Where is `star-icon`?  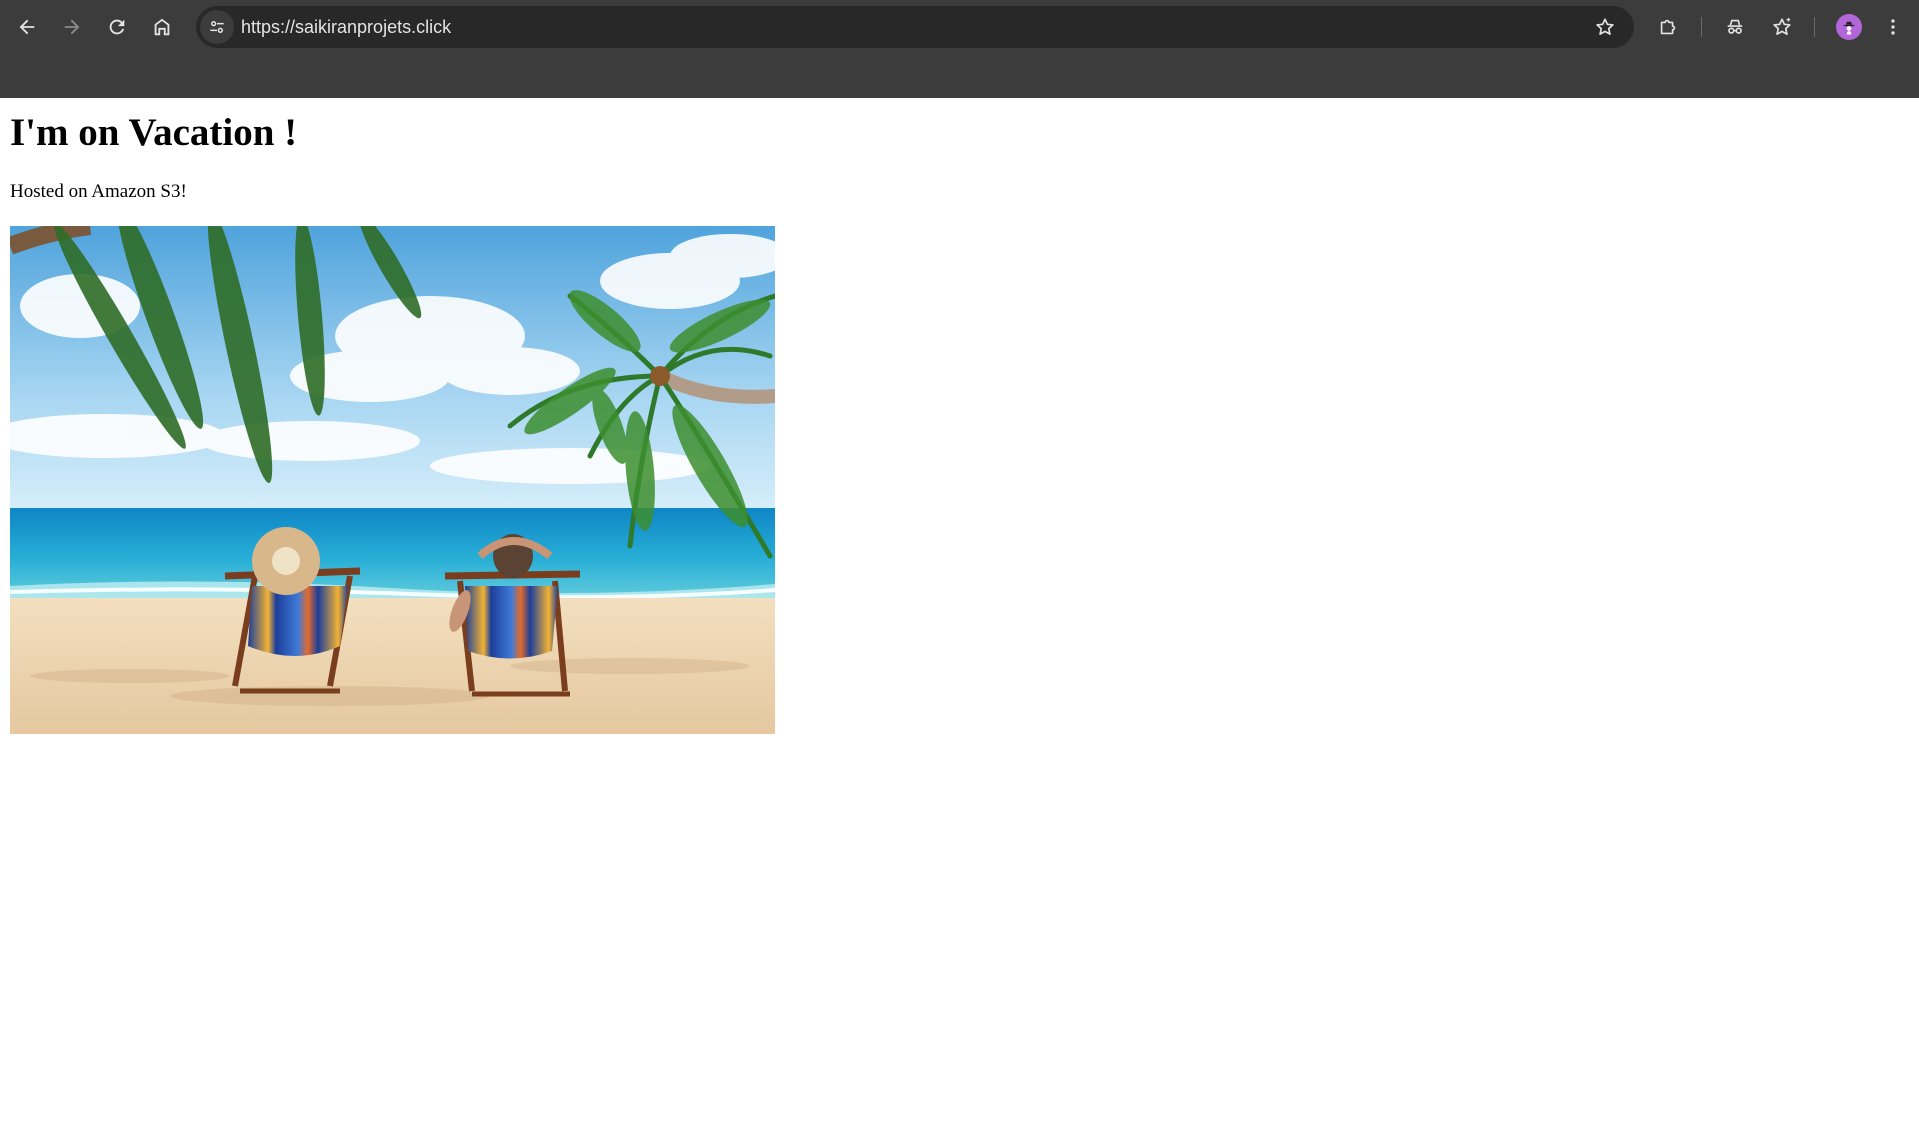 star-icon is located at coordinates (1605, 26).